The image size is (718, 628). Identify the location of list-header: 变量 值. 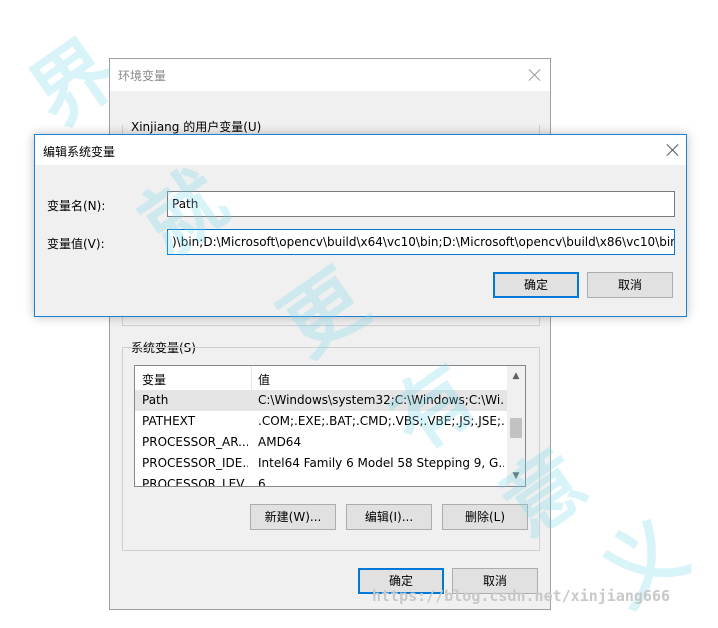
(321, 378).